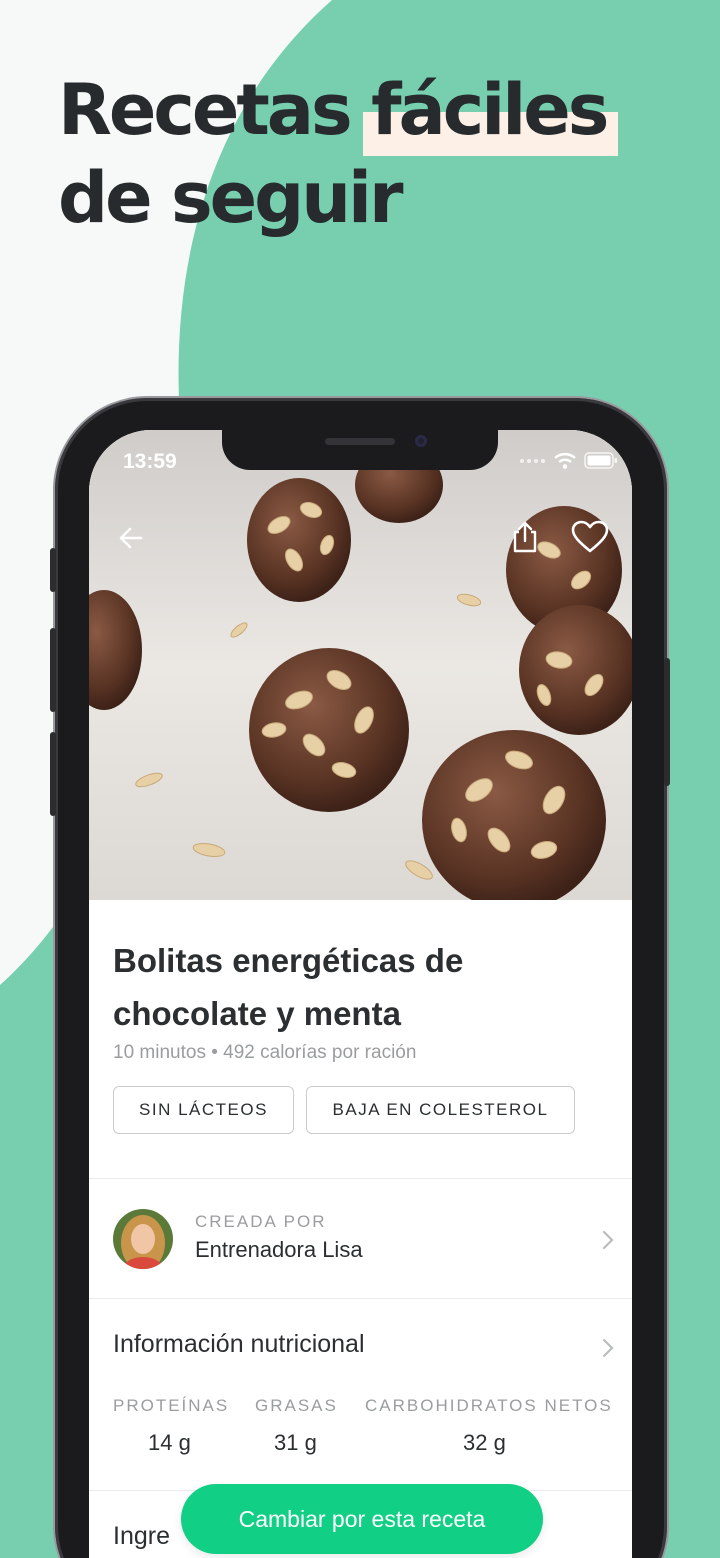 The height and width of the screenshot is (1558, 720). Describe the element at coordinates (362, 1519) in the screenshot. I see `swap-recipe-button: Cambiar por esta receta` at that location.